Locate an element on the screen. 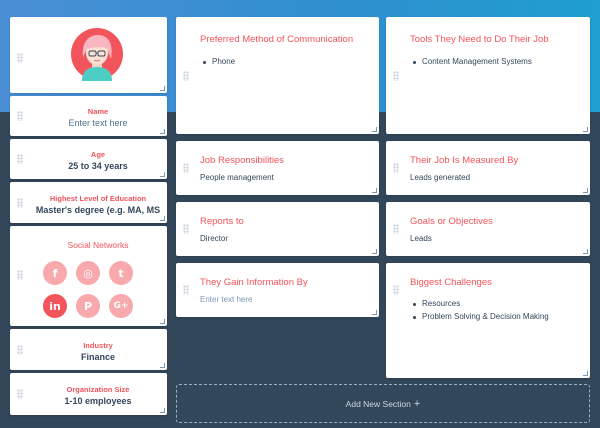 The width and height of the screenshot is (600, 428). persona-avatar-icon is located at coordinates (97, 54).